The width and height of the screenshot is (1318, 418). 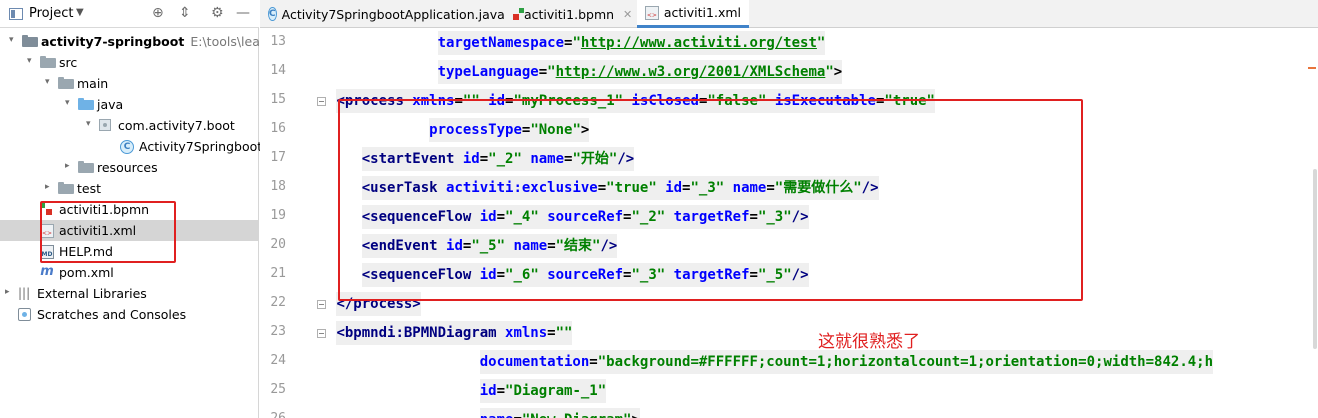 What do you see at coordinates (278, 302) in the screenshot?
I see `line-number: 22` at bounding box center [278, 302].